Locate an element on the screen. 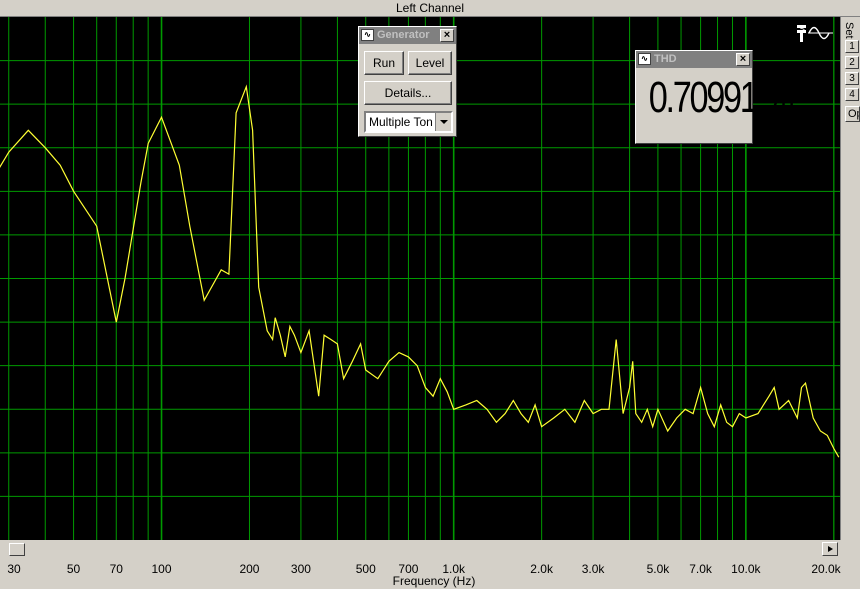 This screenshot has width=860, height=589. thd-title-bar: ∿ THD × is located at coordinates (694, 59).